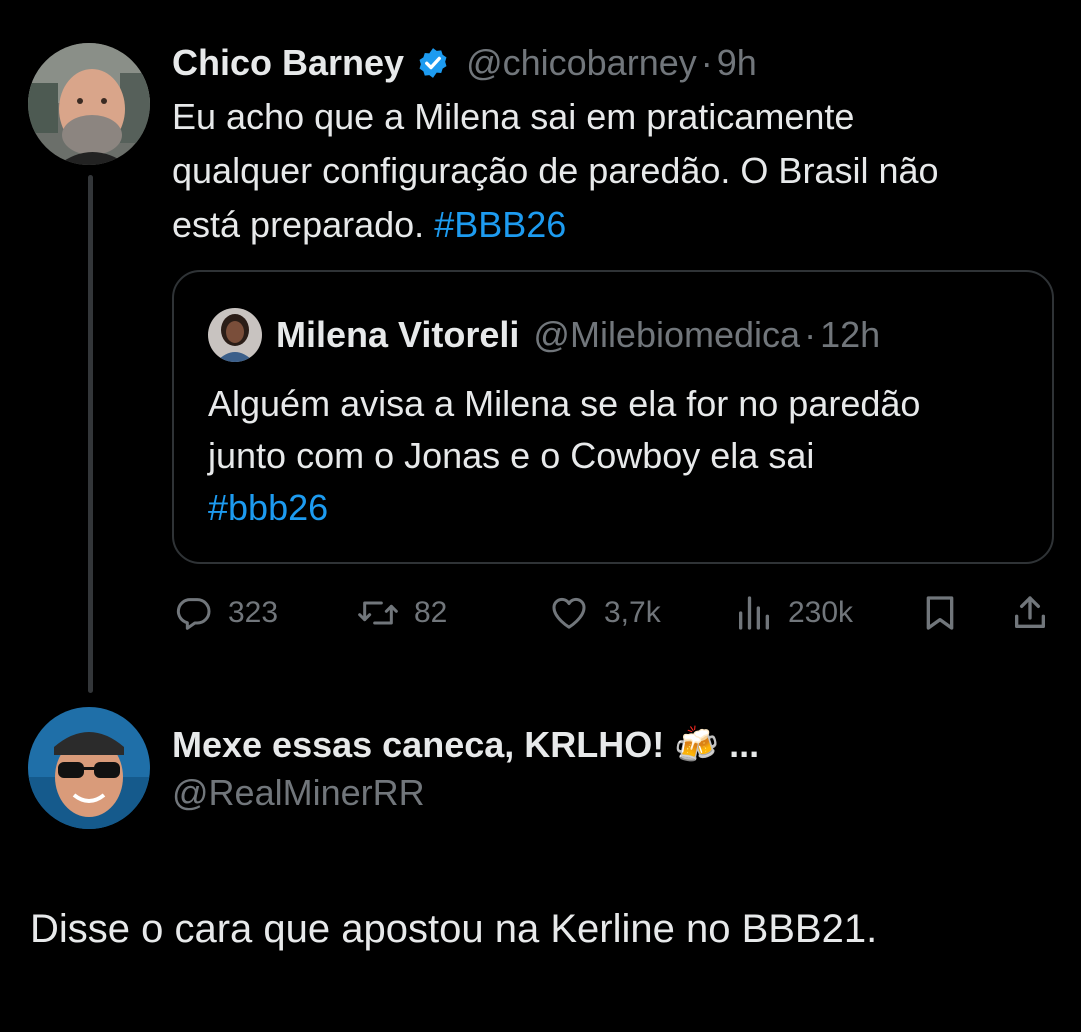  What do you see at coordinates (288, 63) in the screenshot?
I see `display-name: Chico Barney` at bounding box center [288, 63].